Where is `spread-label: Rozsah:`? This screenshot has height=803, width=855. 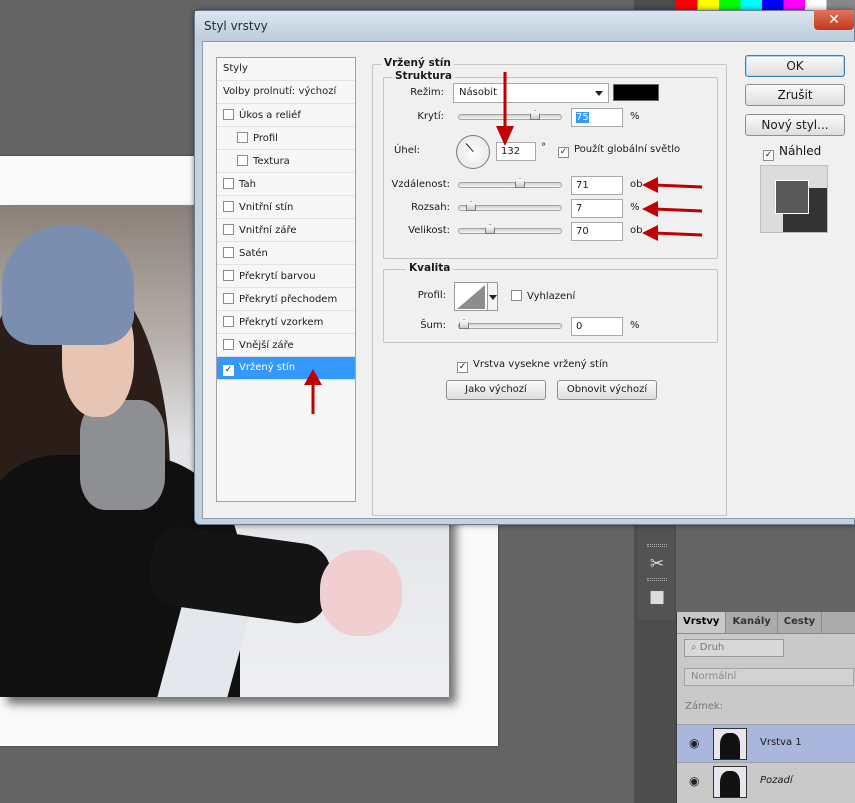 spread-label: Rozsah: is located at coordinates (430, 207).